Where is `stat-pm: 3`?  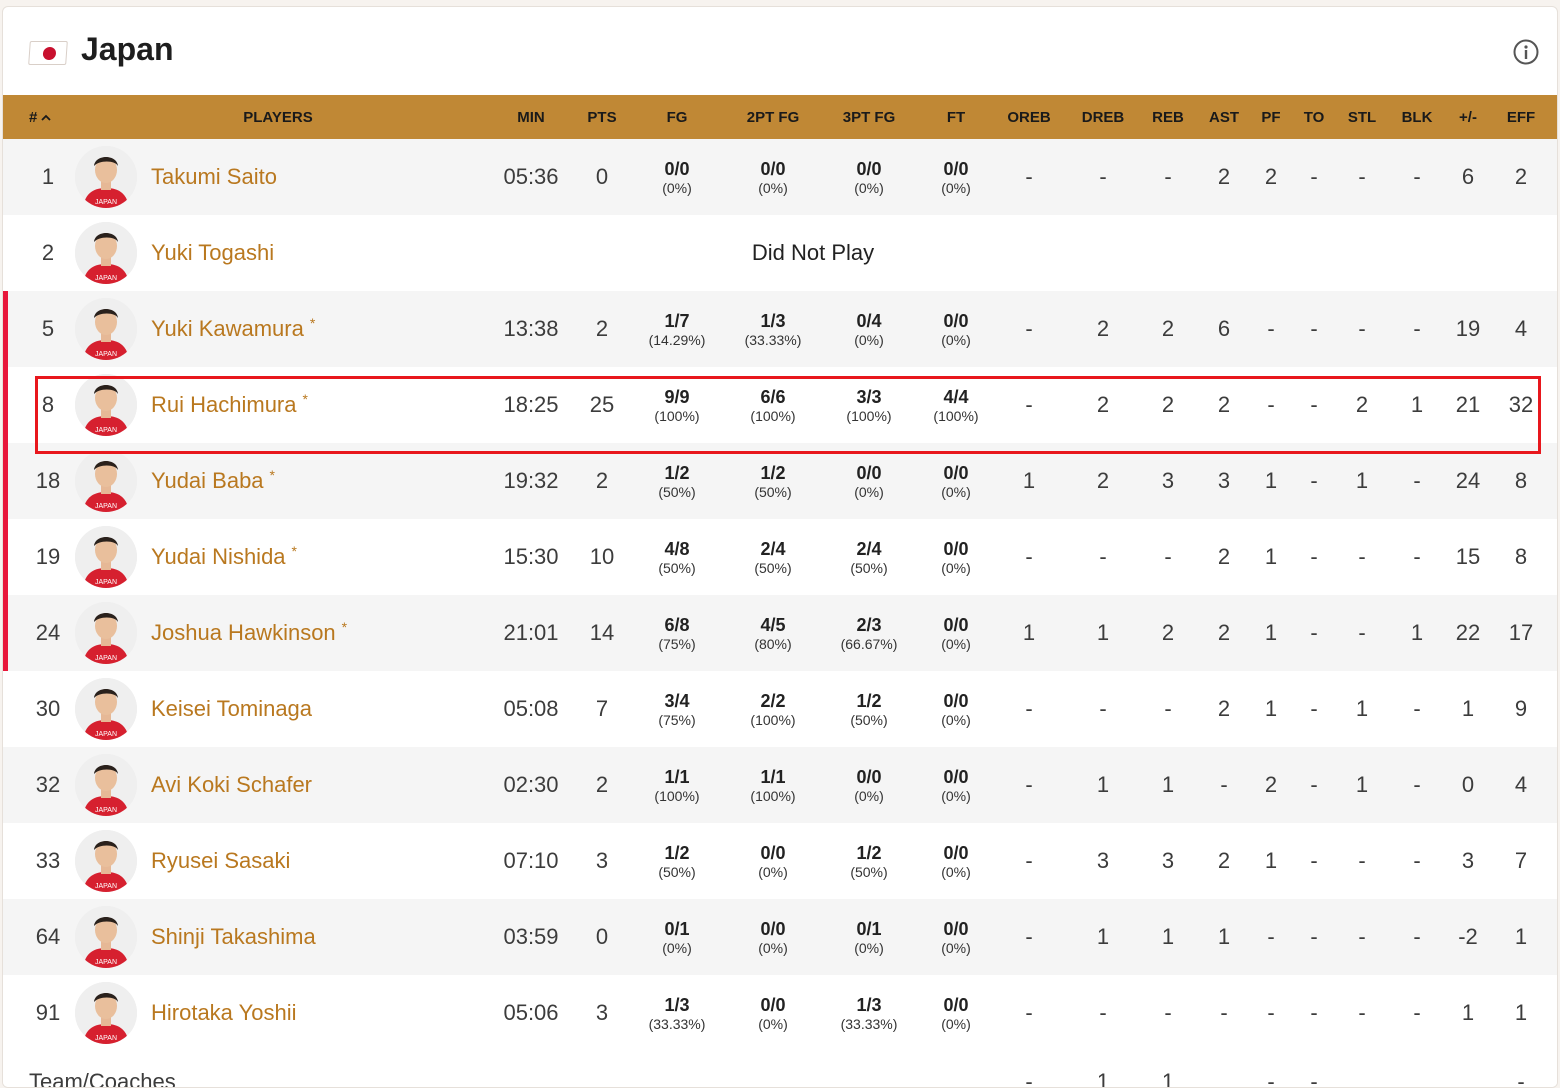
stat-pm: 3 is located at coordinates (1468, 860).